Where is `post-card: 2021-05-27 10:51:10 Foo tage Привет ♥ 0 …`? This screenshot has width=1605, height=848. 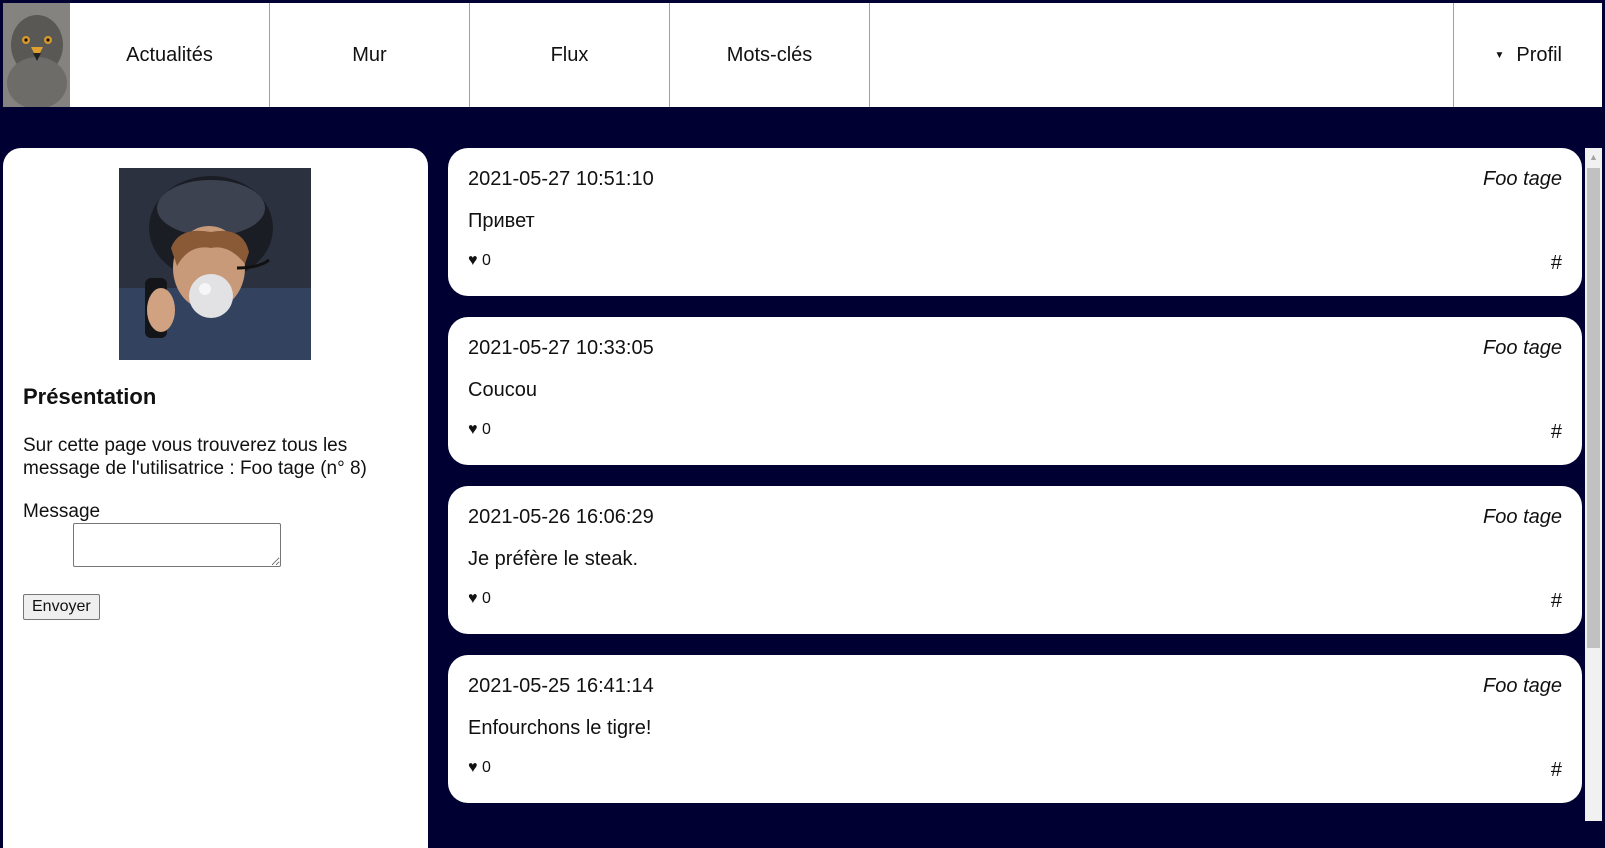 post-card: 2021-05-27 10:51:10 Foo tage Привет ♥ 0 … is located at coordinates (1015, 222).